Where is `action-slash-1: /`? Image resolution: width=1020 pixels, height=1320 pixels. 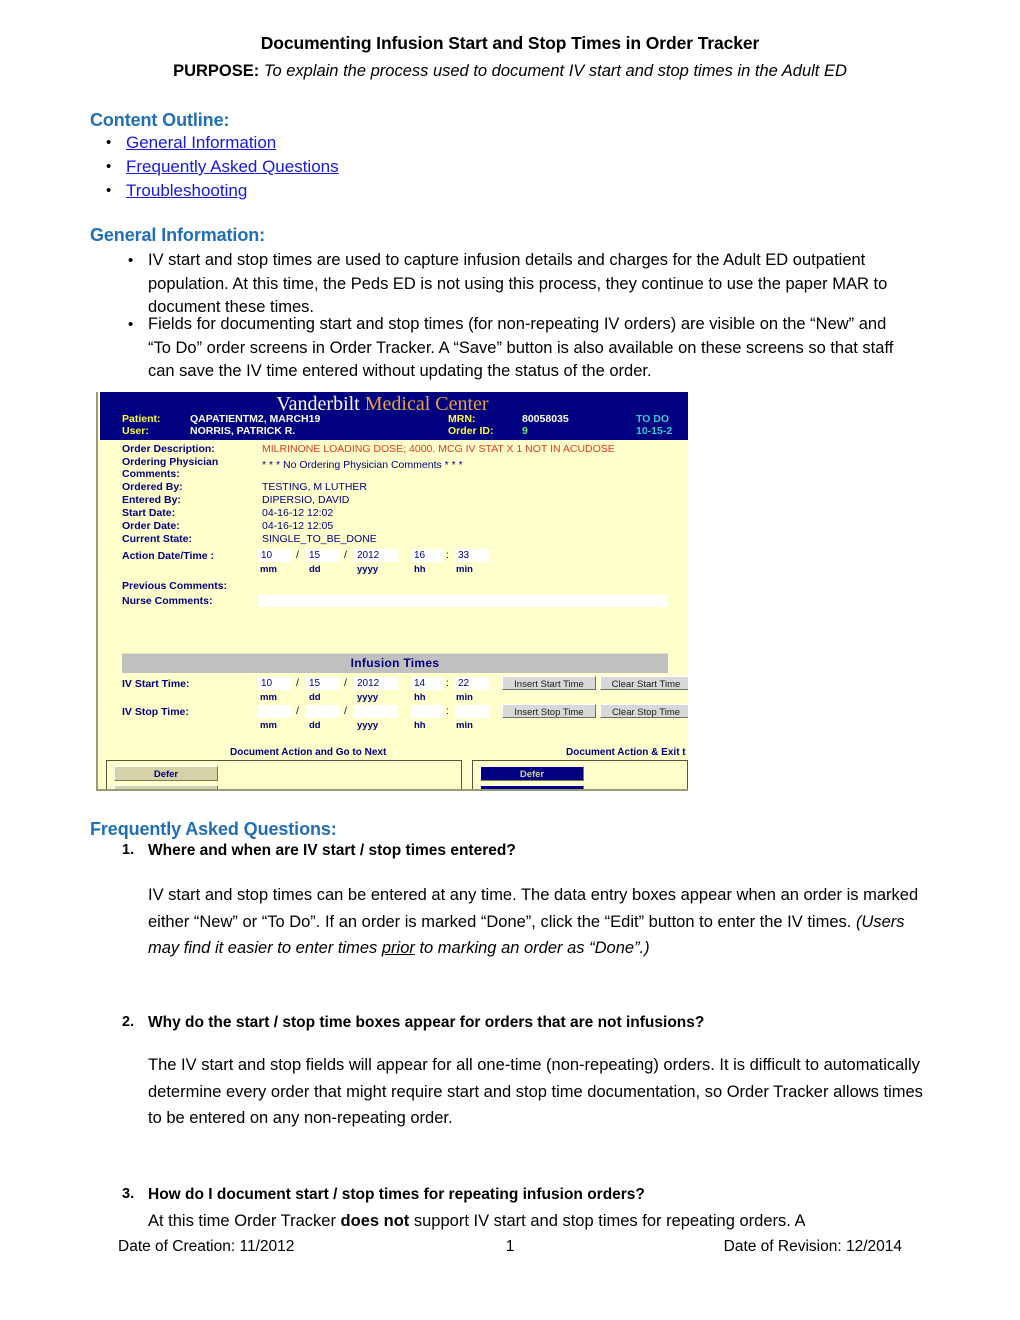
action-slash-1: / is located at coordinates (297, 555).